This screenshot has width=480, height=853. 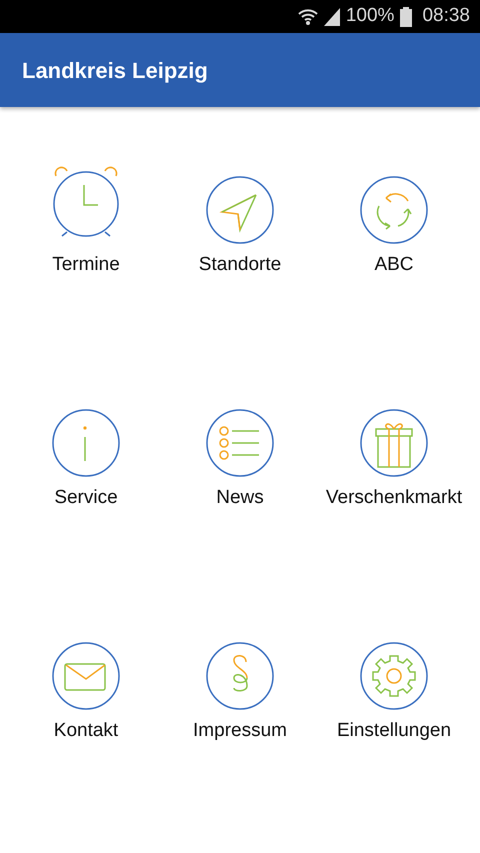 I want to click on info-icon, so click(x=86, y=443).